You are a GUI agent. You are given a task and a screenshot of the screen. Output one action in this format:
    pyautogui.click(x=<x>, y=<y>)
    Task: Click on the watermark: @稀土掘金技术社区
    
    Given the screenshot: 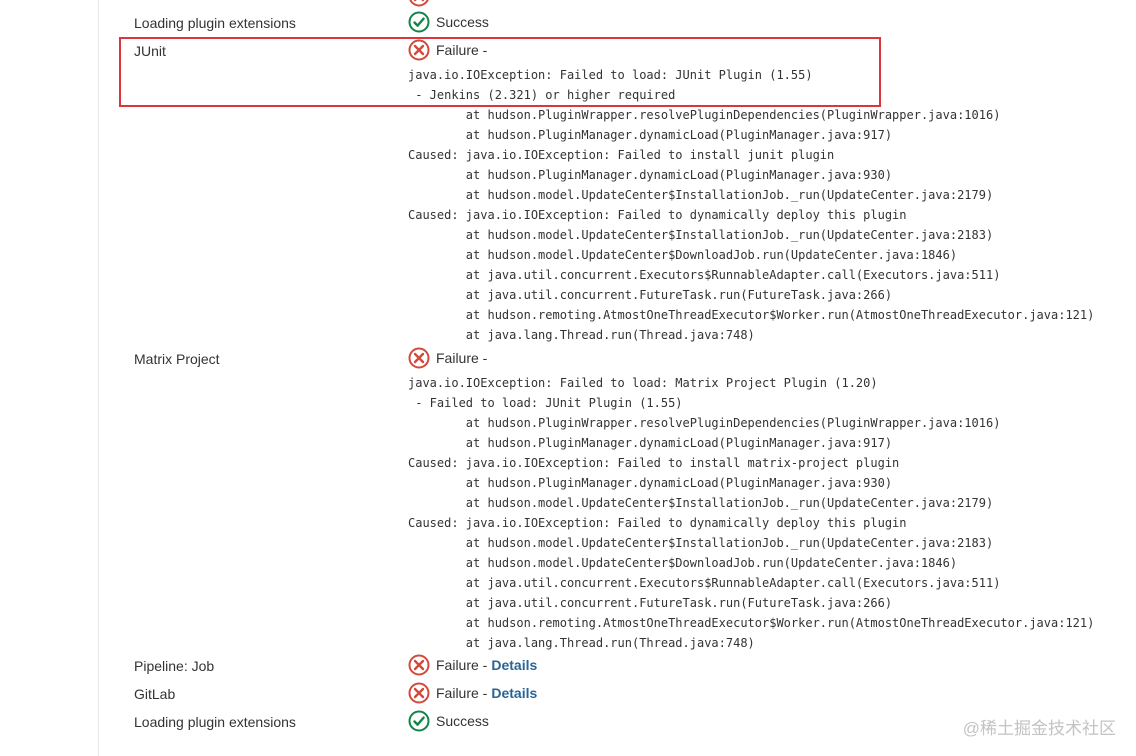 What is the action you would take?
    pyautogui.click(x=1039, y=728)
    